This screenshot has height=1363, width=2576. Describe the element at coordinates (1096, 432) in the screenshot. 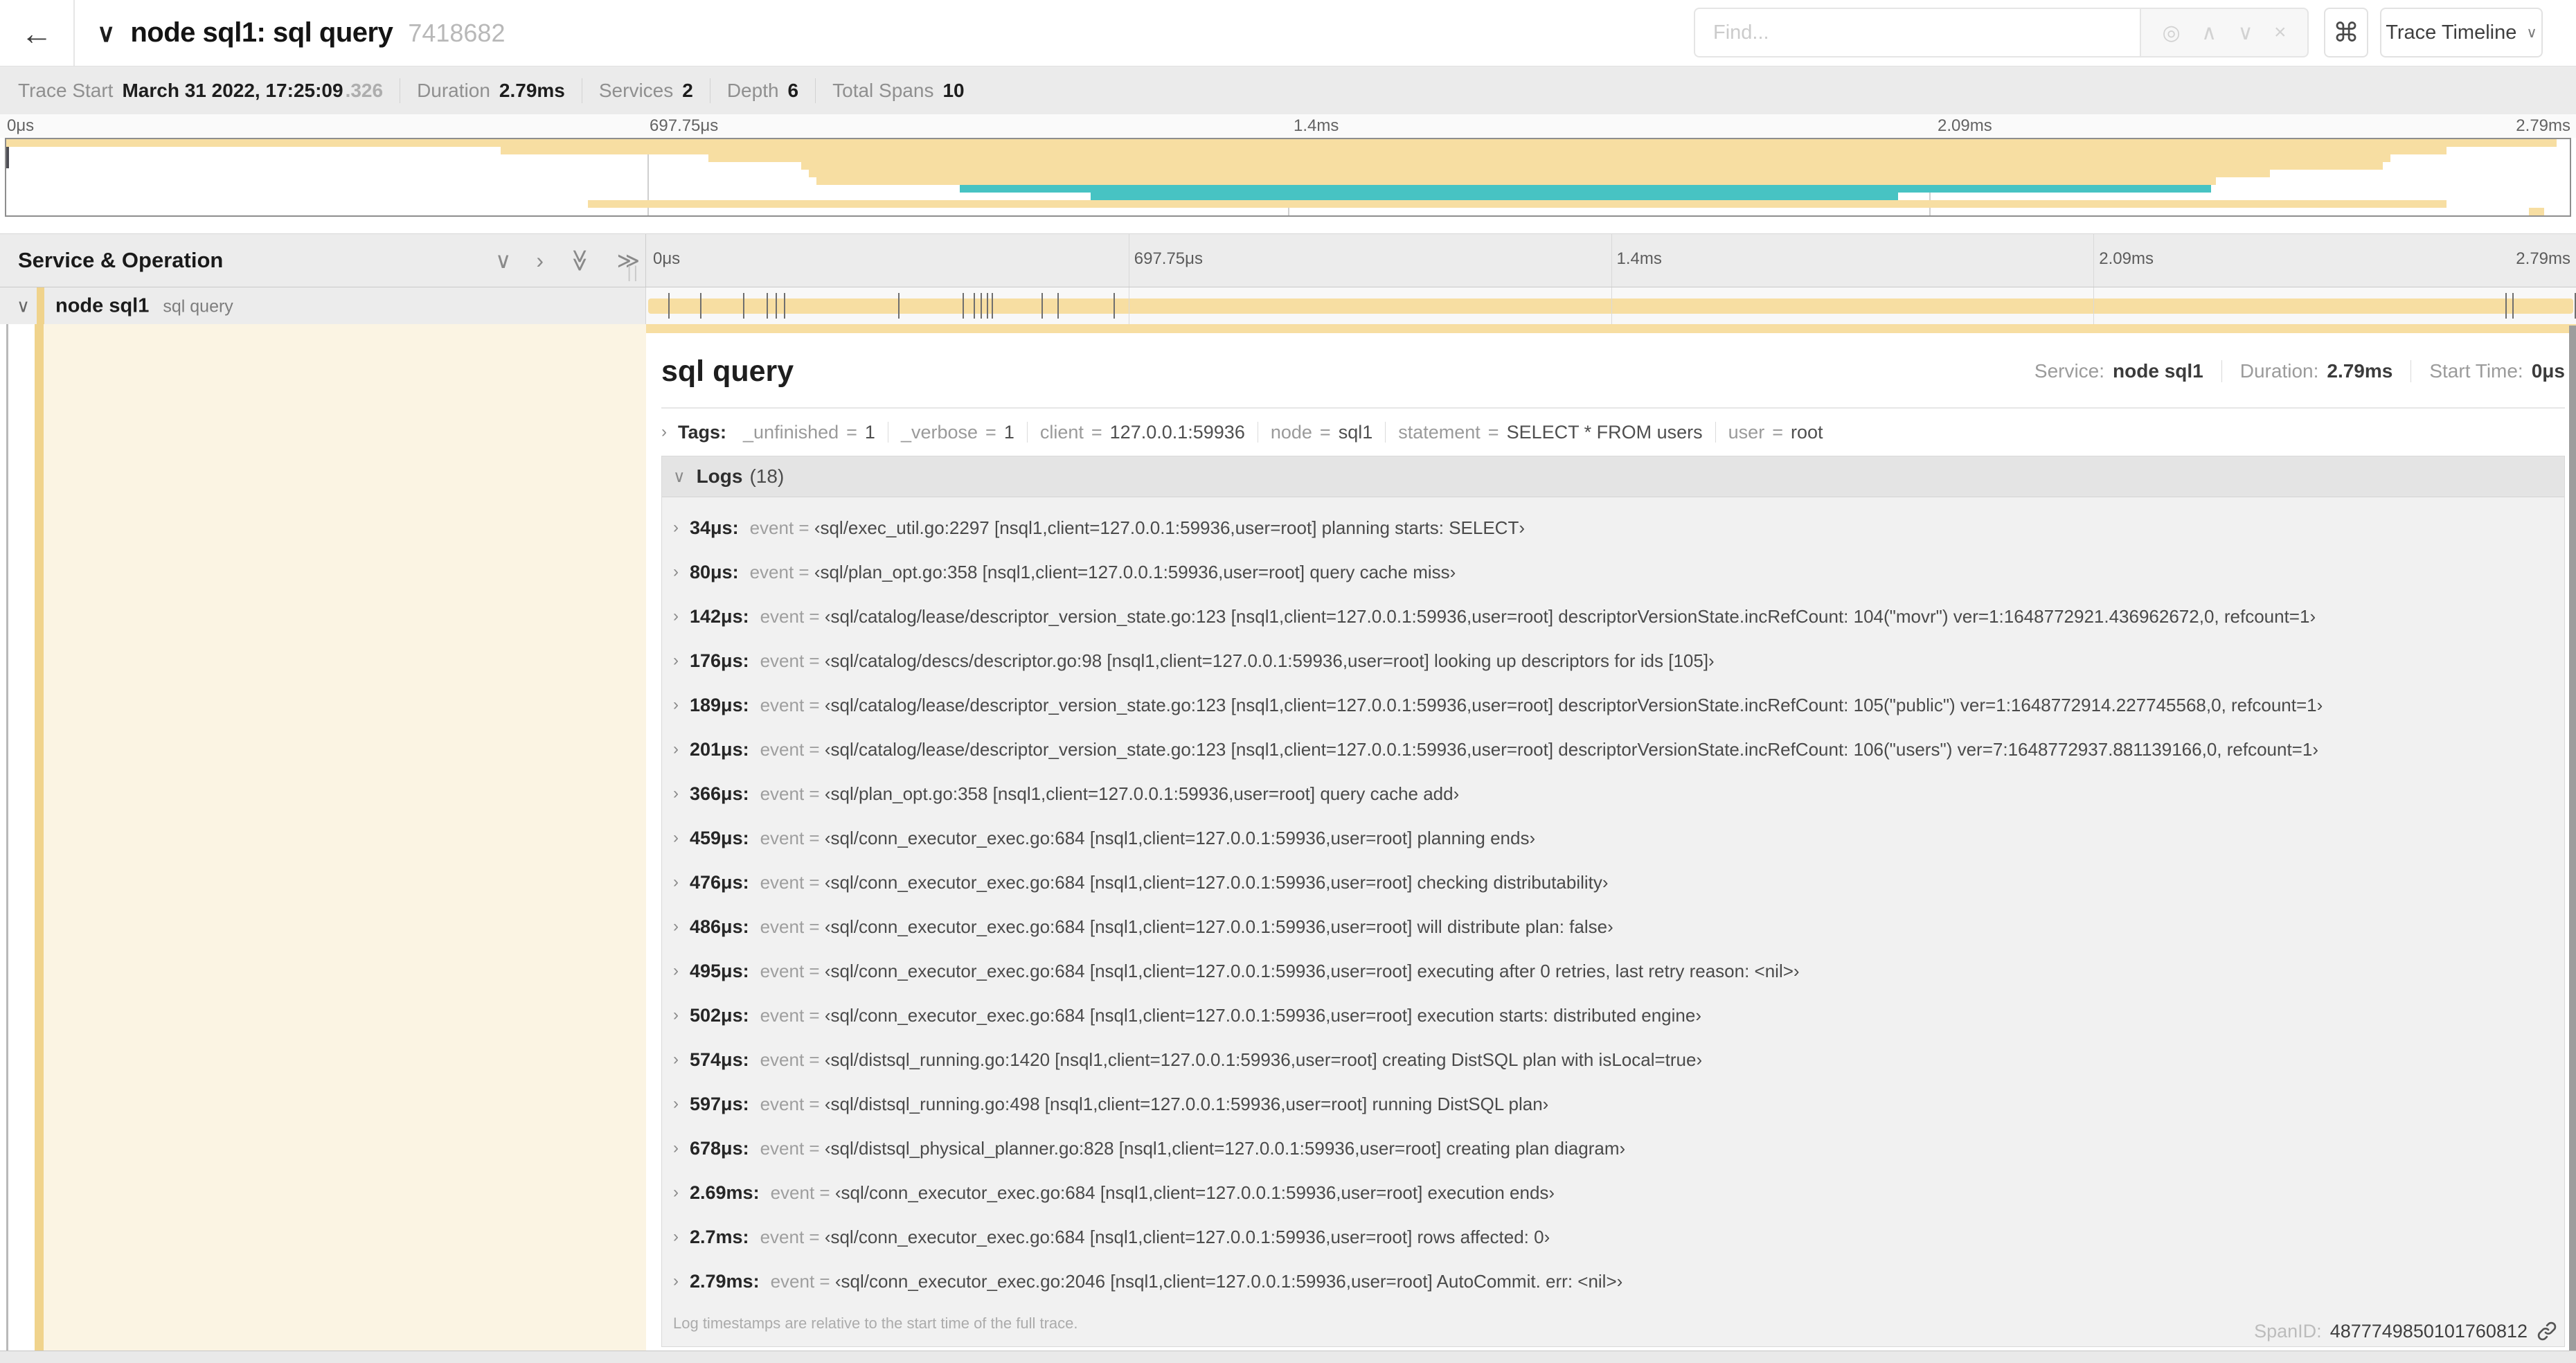

I see `tag-equals: =` at that location.